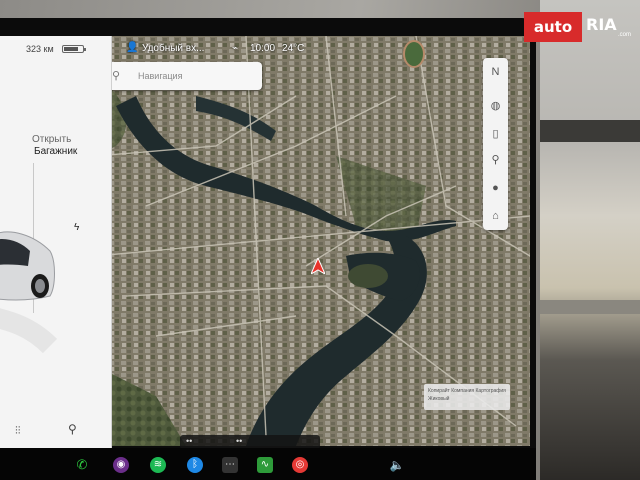  What do you see at coordinates (160, 76) in the screenshot?
I see `navigation-placeholder: Навигация` at bounding box center [160, 76].